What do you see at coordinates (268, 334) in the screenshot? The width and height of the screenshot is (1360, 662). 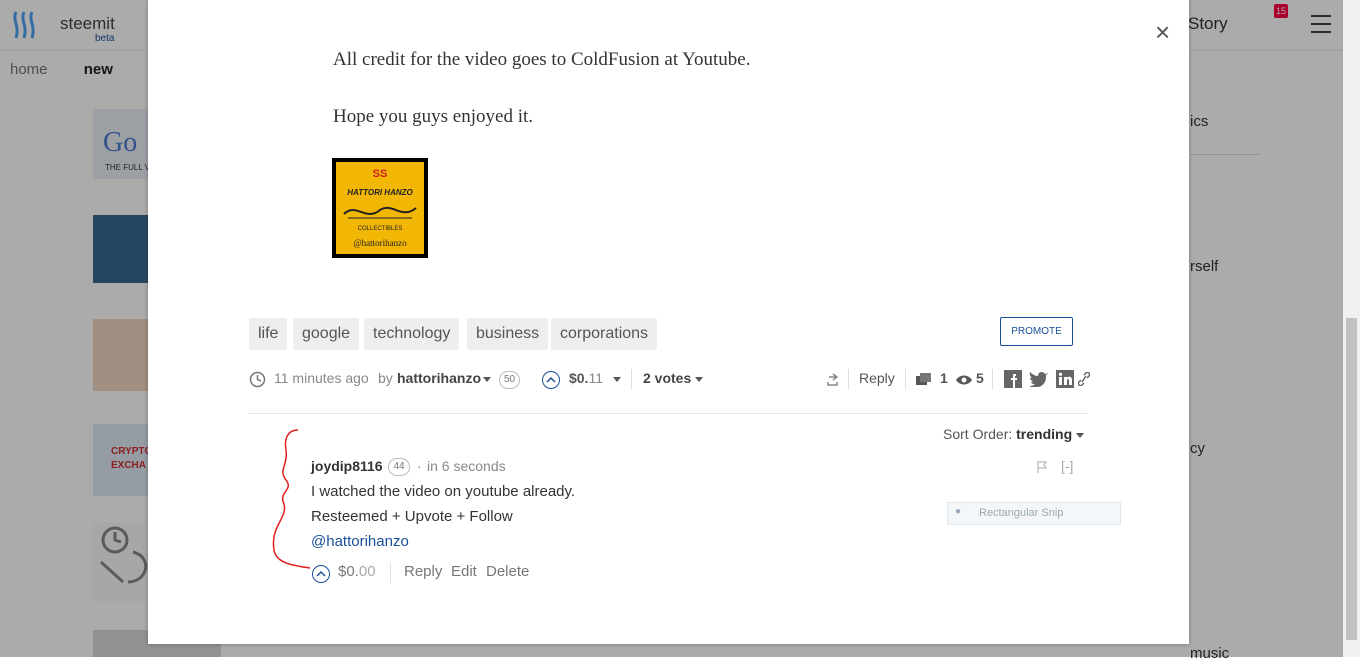 I see `tag-life: life` at bounding box center [268, 334].